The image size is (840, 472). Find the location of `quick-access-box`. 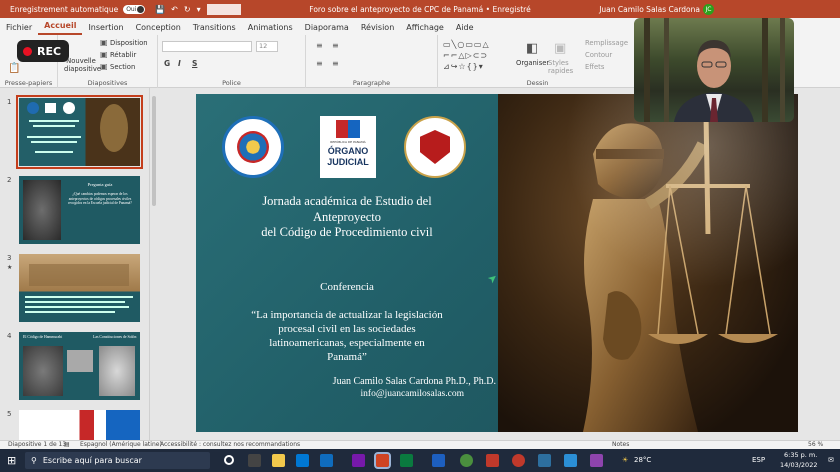

quick-access-box is located at coordinates (223, 9).